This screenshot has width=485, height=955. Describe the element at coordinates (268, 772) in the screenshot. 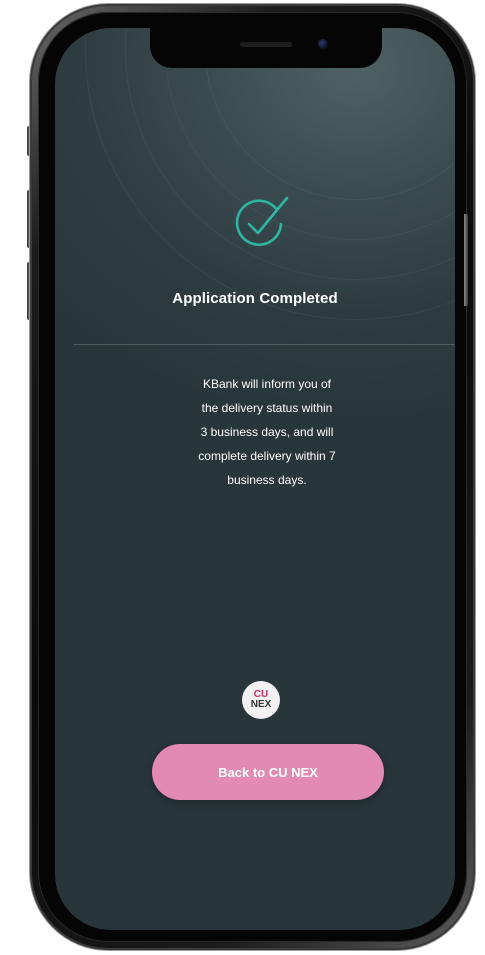

I see `back-to-cu-nex-button: Back to CU NEX` at that location.